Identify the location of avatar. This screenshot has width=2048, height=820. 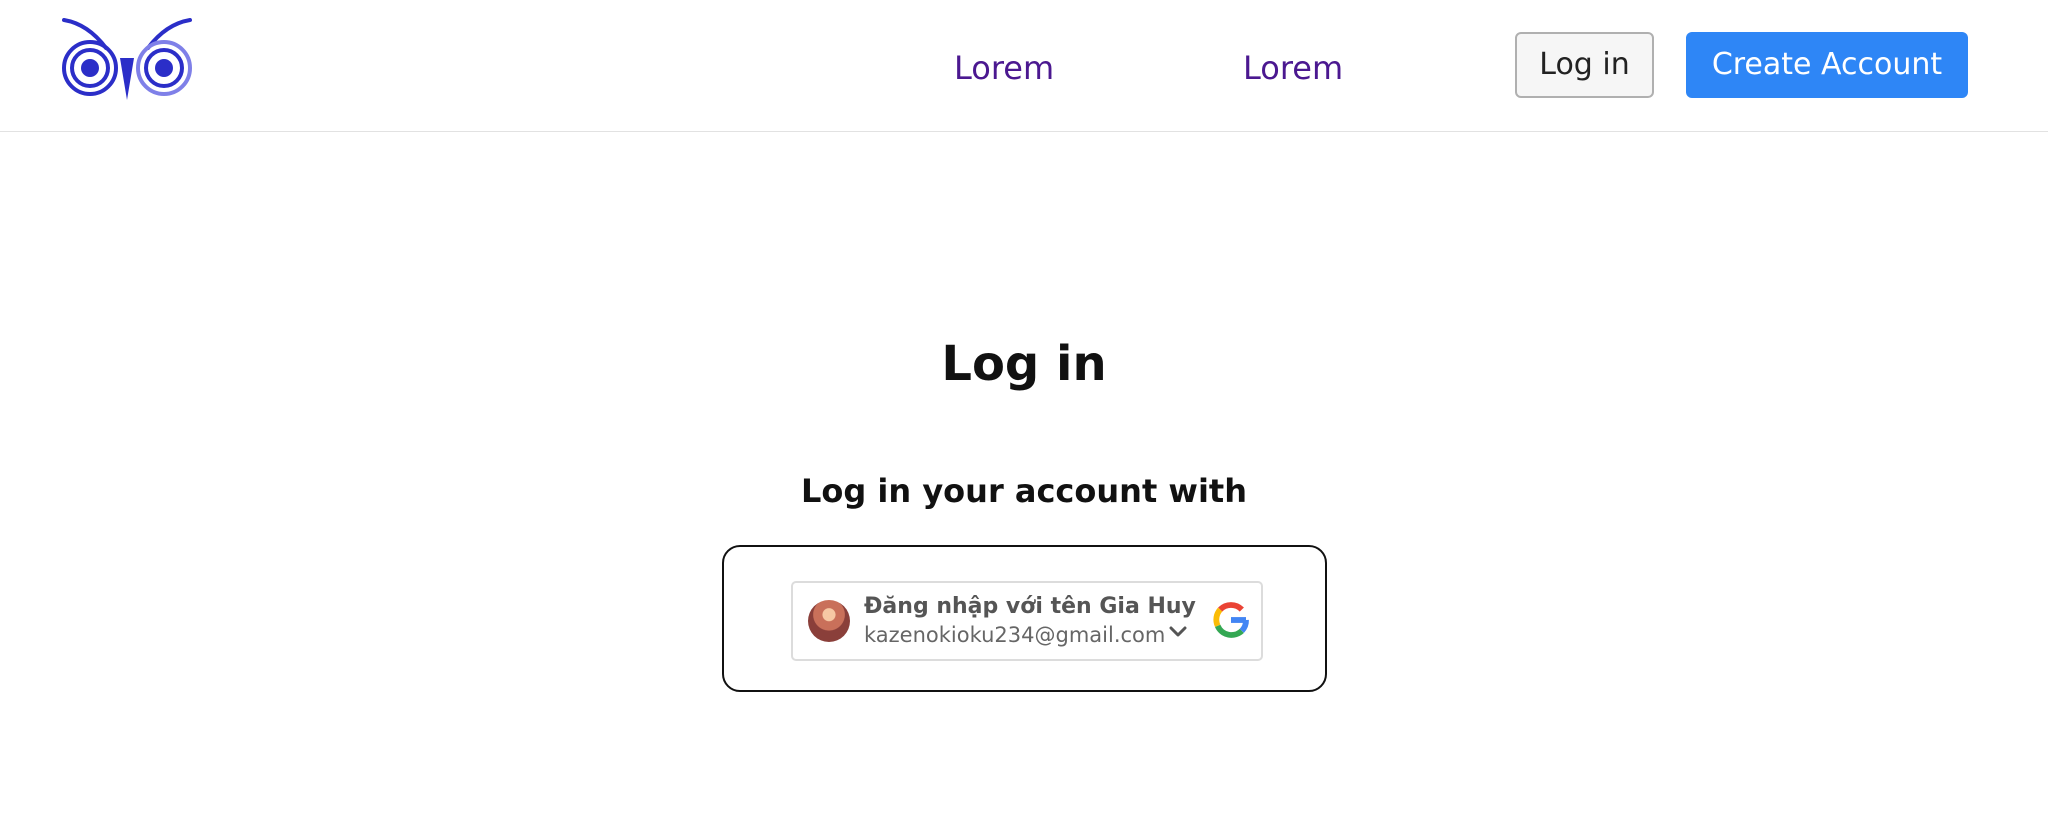
(829, 621).